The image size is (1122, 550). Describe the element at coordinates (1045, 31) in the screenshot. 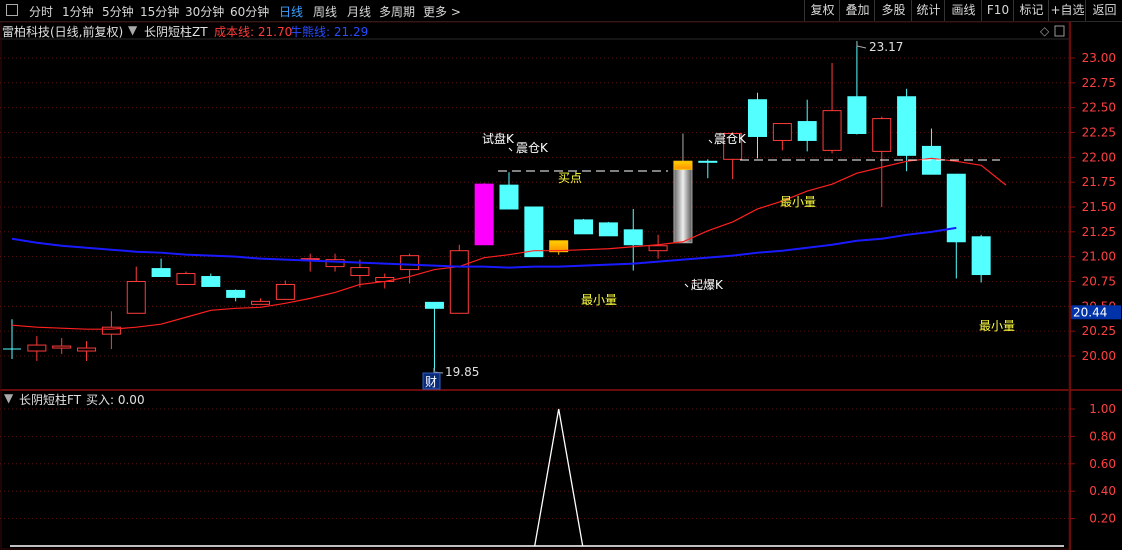

I see `diamond-icon: ◇` at that location.